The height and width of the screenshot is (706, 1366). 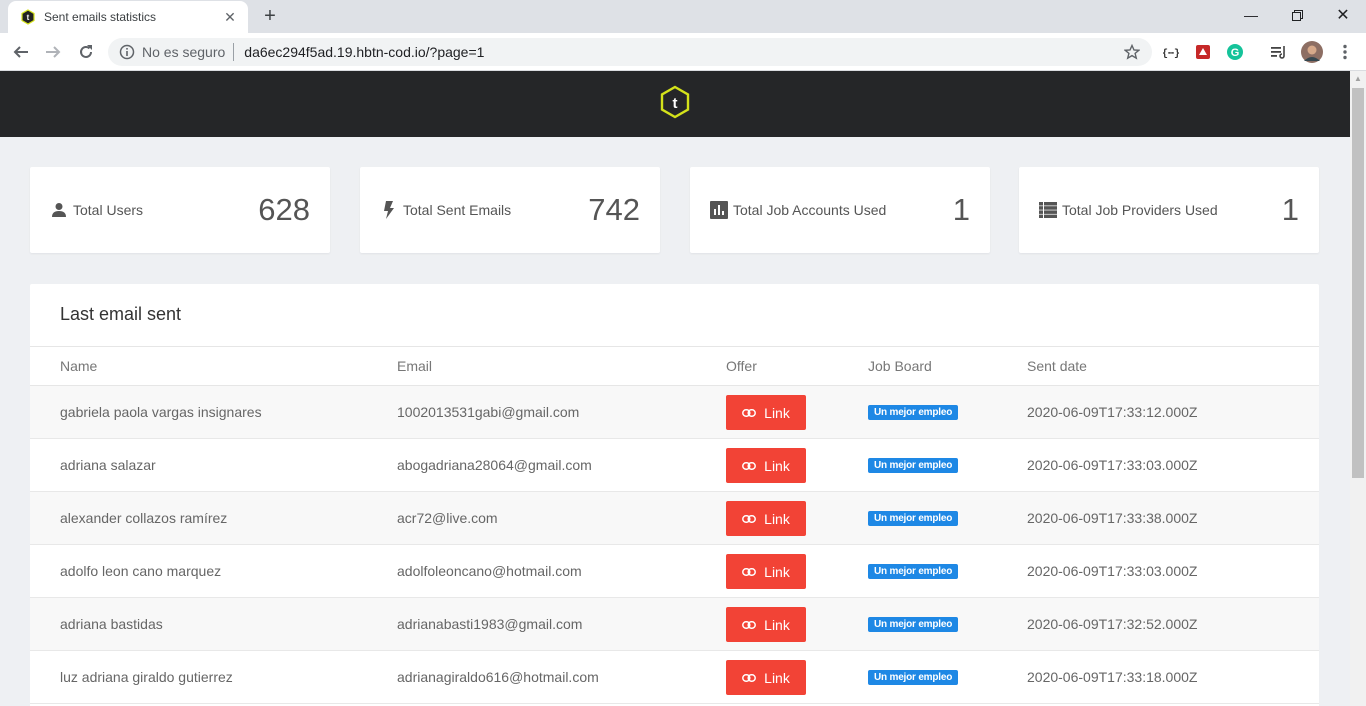 What do you see at coordinates (1279, 52) in the screenshot?
I see `media-queue-icon` at bounding box center [1279, 52].